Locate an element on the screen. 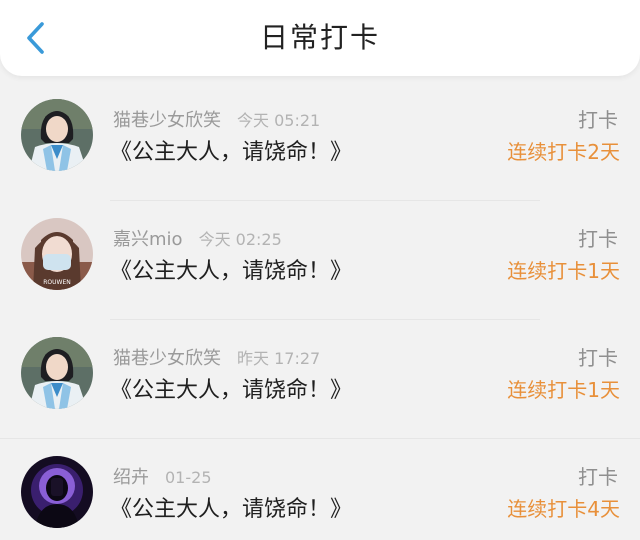 The image size is (640, 540). header-bar: 日常打卡 is located at coordinates (320, 38).